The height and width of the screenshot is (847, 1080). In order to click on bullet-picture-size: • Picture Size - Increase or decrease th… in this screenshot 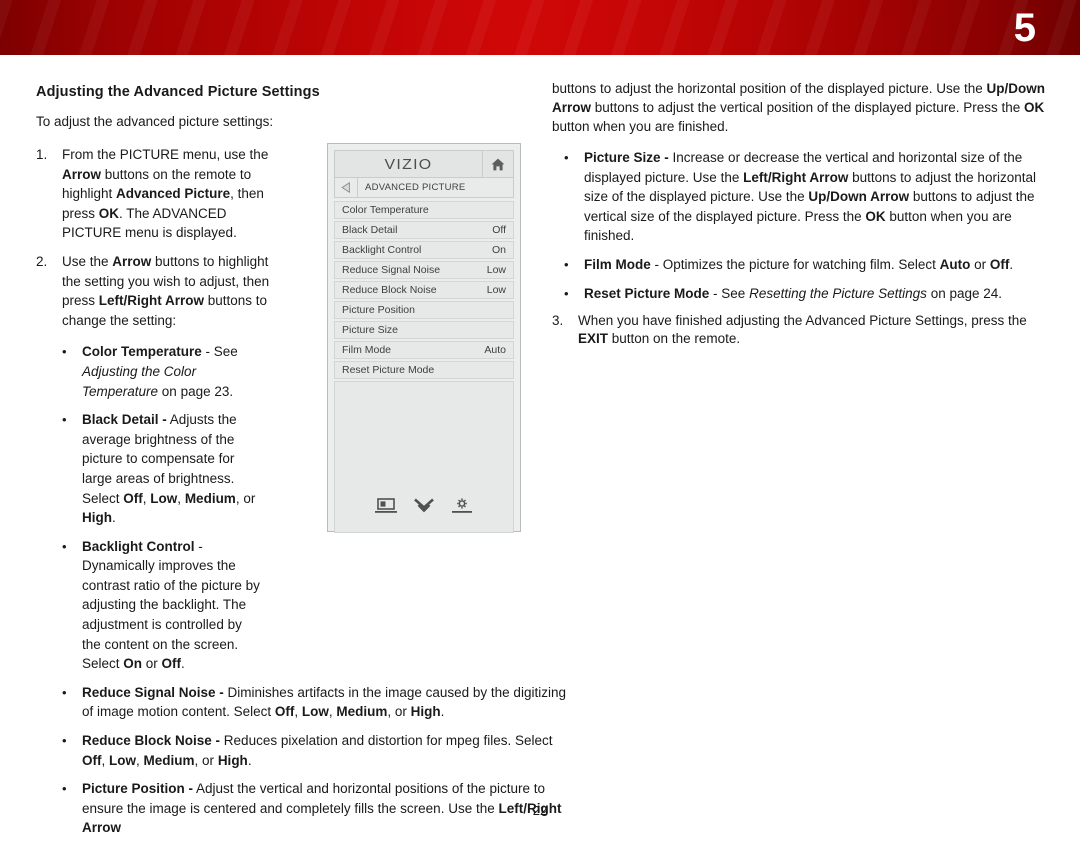, I will do `click(806, 197)`.